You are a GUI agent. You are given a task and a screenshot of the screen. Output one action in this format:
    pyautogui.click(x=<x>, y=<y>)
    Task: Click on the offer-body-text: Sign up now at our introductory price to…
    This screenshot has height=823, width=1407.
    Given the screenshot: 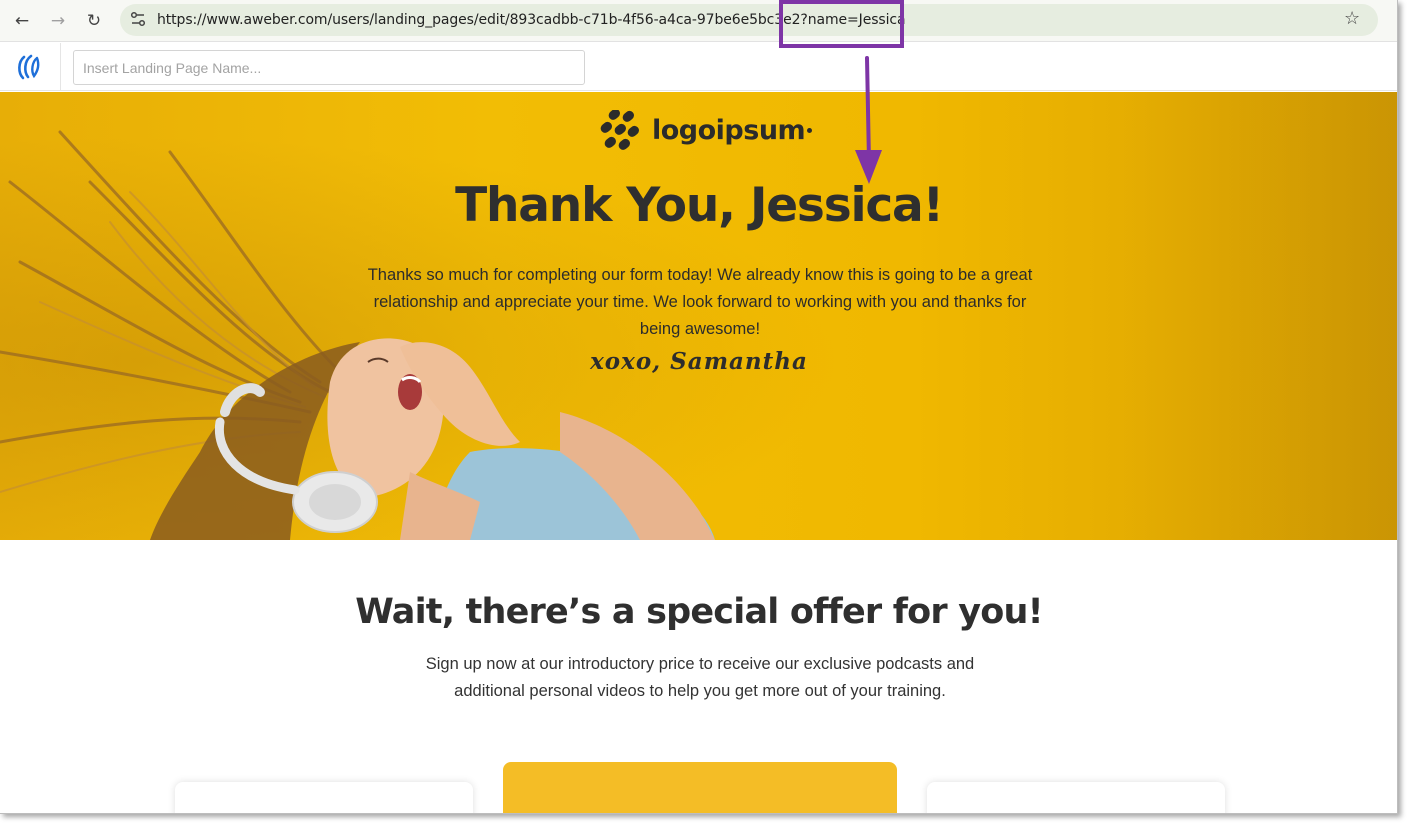 What is the action you would take?
    pyautogui.click(x=700, y=677)
    